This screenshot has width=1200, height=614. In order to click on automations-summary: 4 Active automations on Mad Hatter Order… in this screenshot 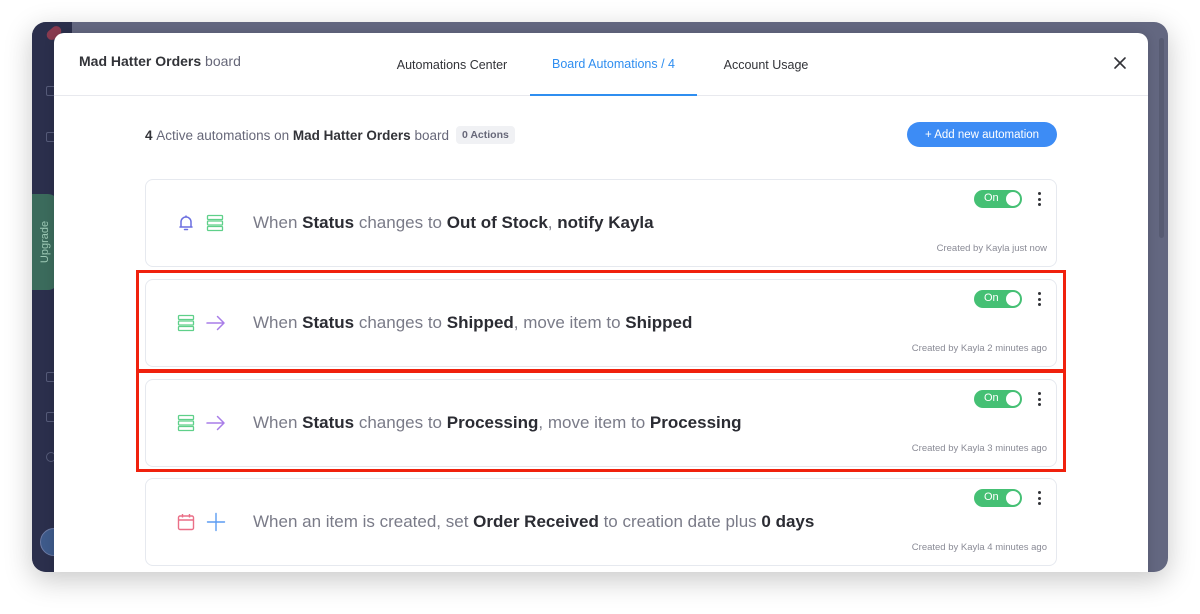, I will do `click(330, 135)`.